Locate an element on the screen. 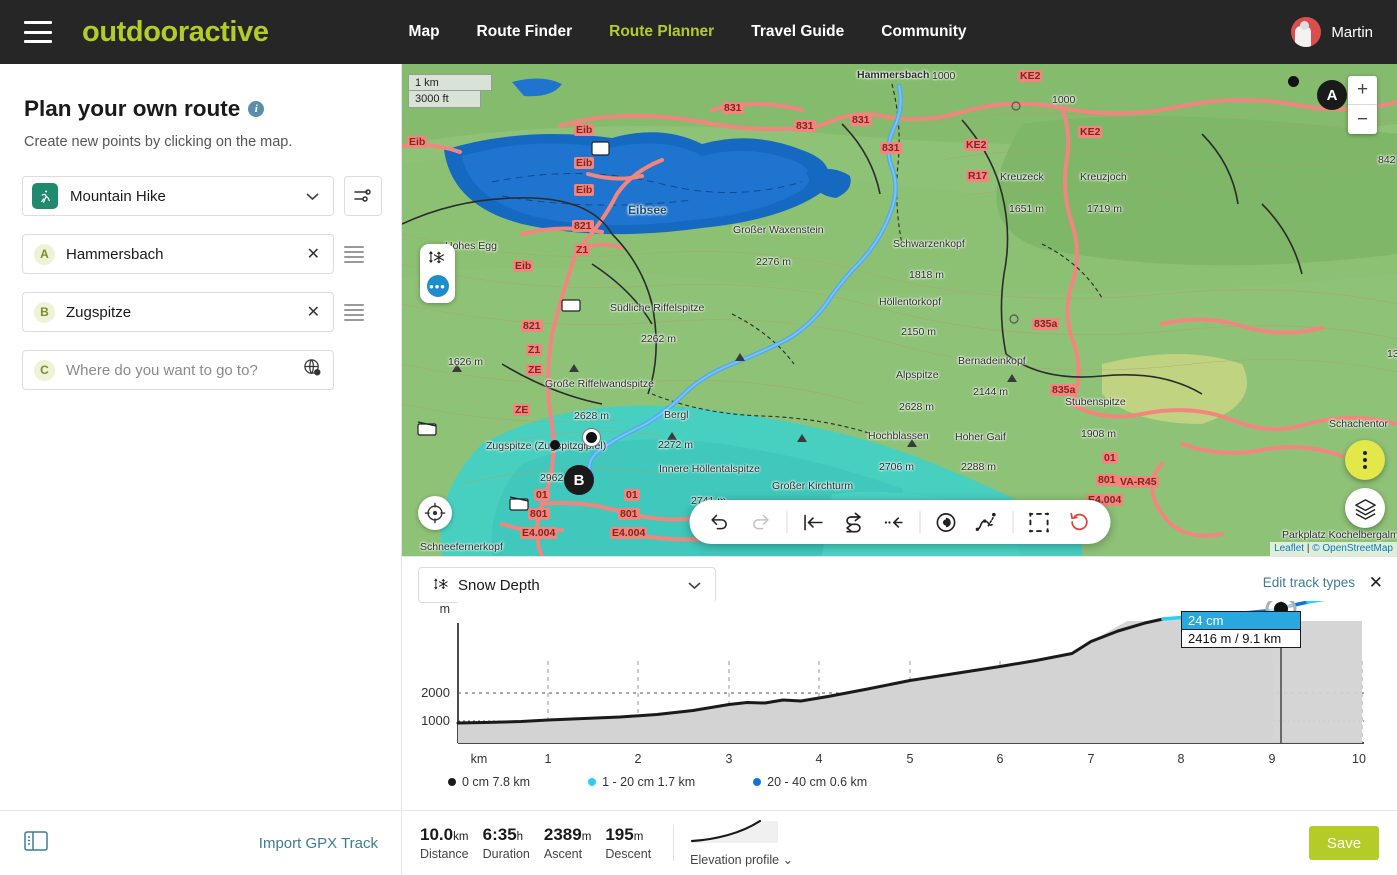 The width and height of the screenshot is (1397, 875). map-road-label-801: 801 is located at coordinates (1107, 480).